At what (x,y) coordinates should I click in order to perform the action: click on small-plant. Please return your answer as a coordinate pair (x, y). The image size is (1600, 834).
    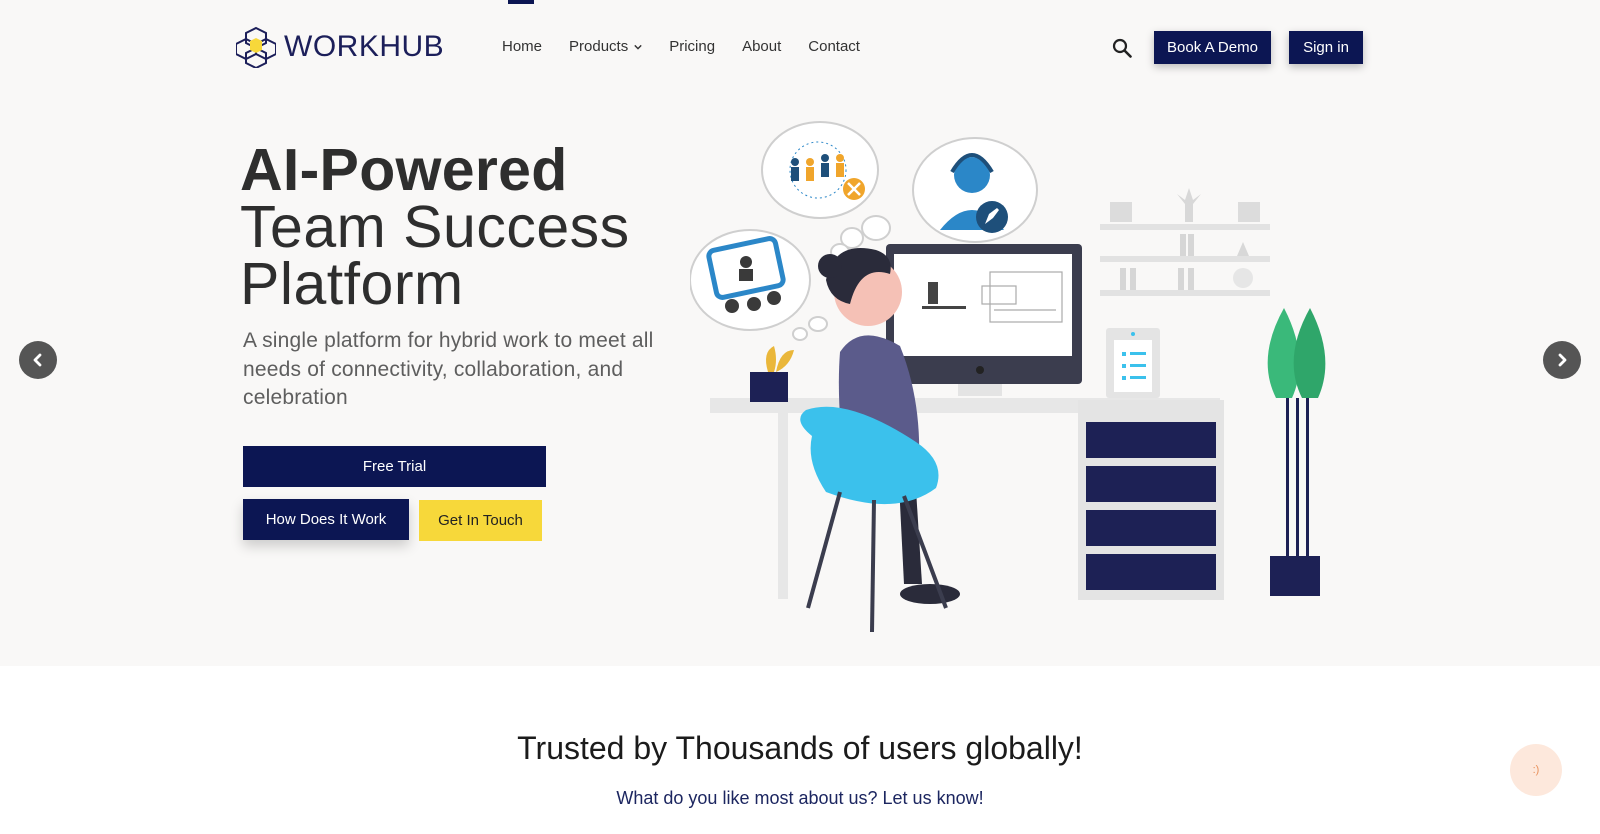
    Looking at the image, I should click on (772, 374).